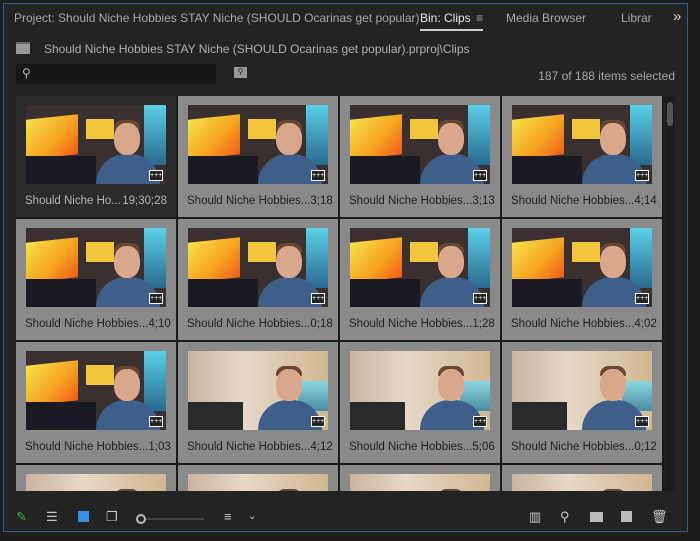  Describe the element at coordinates (240, 72) in the screenshot. I see `find-bin-icon: ⚲` at that location.